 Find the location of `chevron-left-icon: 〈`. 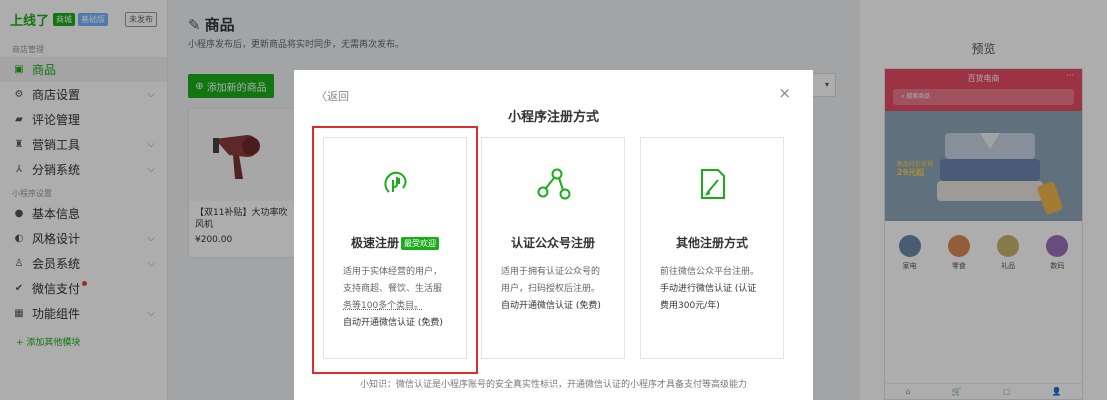

chevron-left-icon: 〈 is located at coordinates (321, 96).